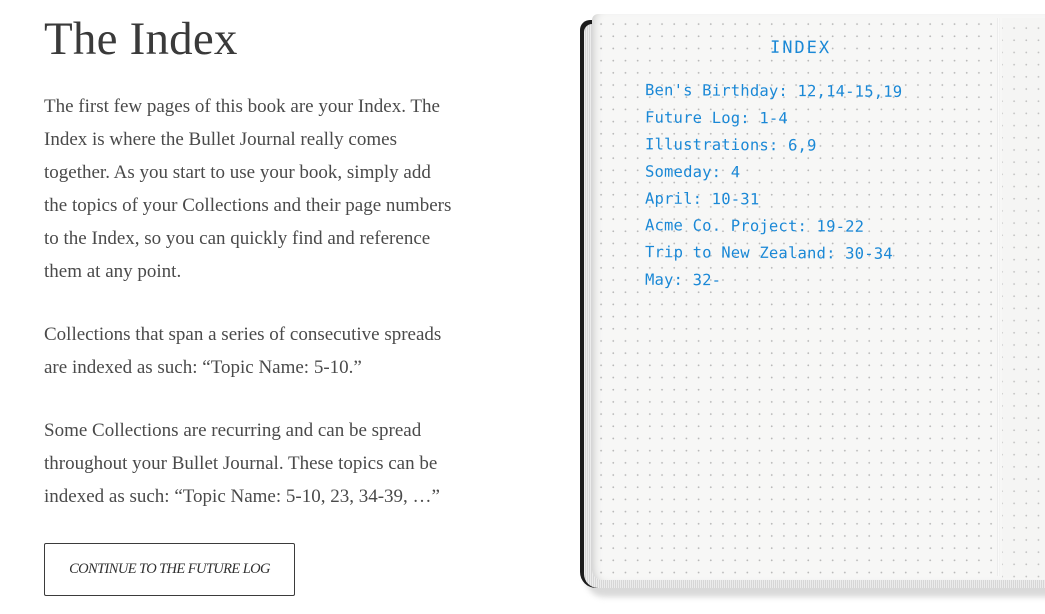 The height and width of the screenshot is (614, 1045). Describe the element at coordinates (754, 226) in the screenshot. I see `index-entry: Acme Co. Project: 19-22` at that location.